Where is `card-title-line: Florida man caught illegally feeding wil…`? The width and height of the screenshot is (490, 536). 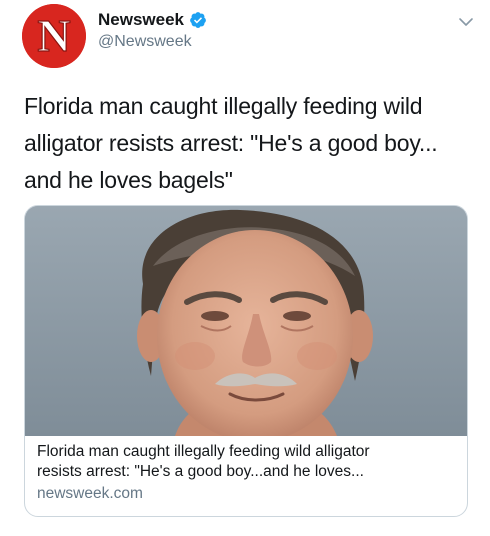
card-title-line: Florida man caught illegally feeding wil… is located at coordinates (247, 452).